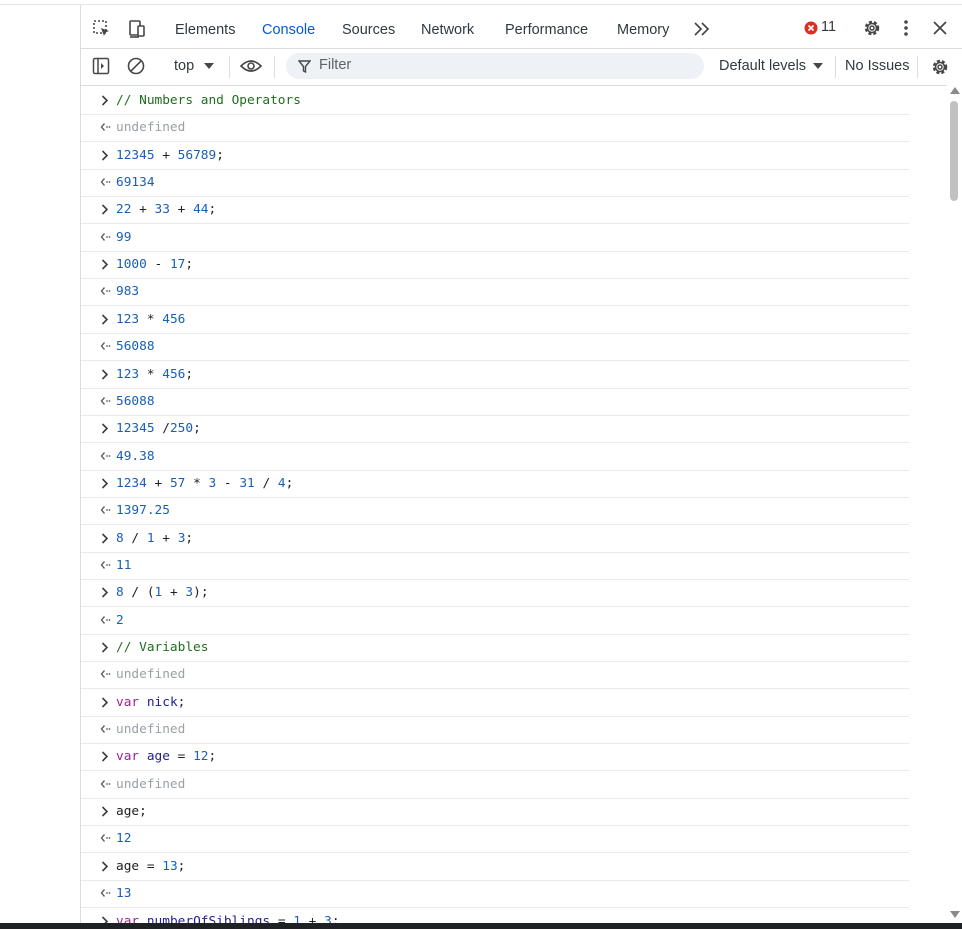 The height and width of the screenshot is (929, 962). Describe the element at coordinates (135, 346) in the screenshot. I see `code-token: 56088` at that location.